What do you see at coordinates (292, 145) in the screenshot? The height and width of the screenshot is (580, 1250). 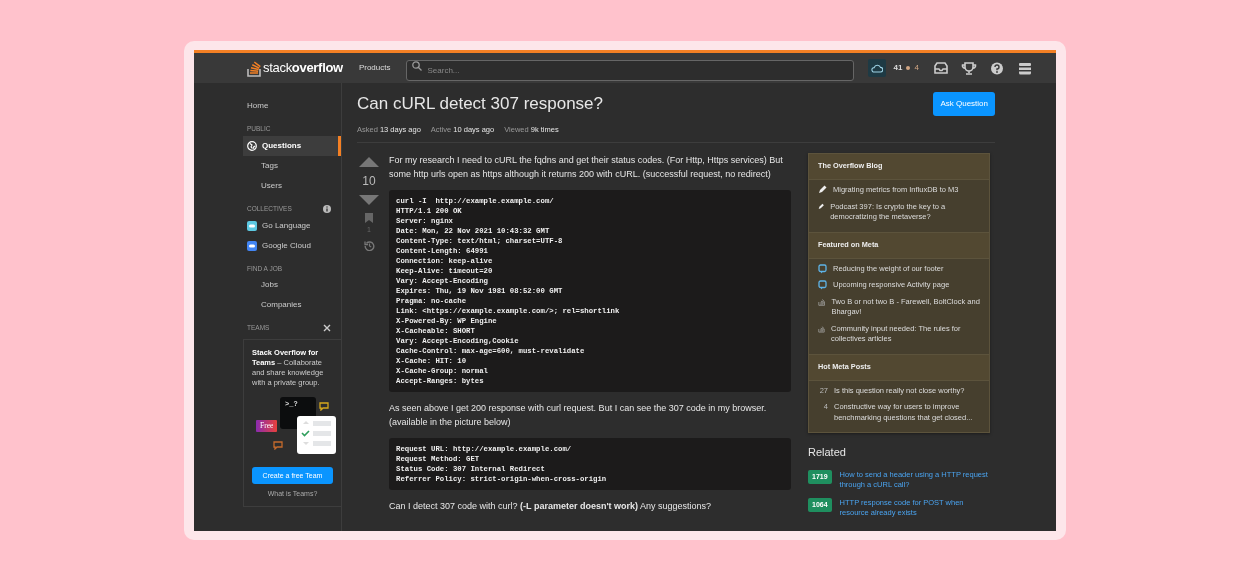 I see `sidebar-item: Questions` at bounding box center [292, 145].